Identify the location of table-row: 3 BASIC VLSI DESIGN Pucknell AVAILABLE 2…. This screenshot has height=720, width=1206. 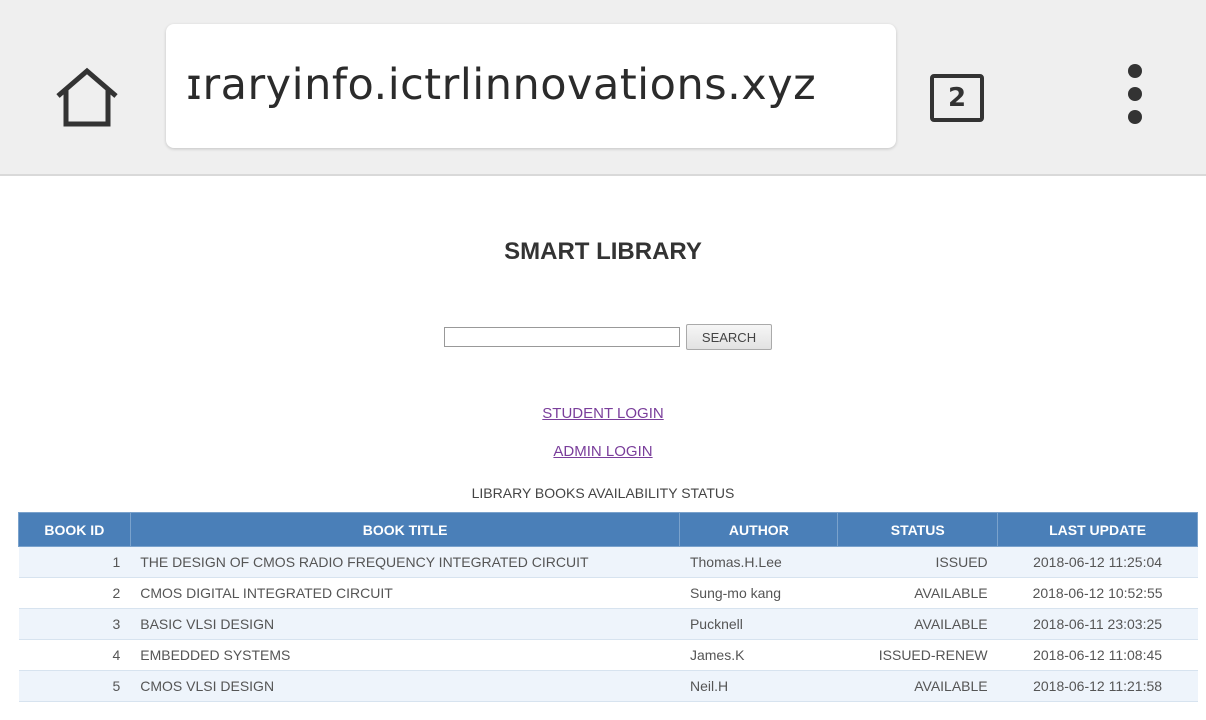
(608, 624).